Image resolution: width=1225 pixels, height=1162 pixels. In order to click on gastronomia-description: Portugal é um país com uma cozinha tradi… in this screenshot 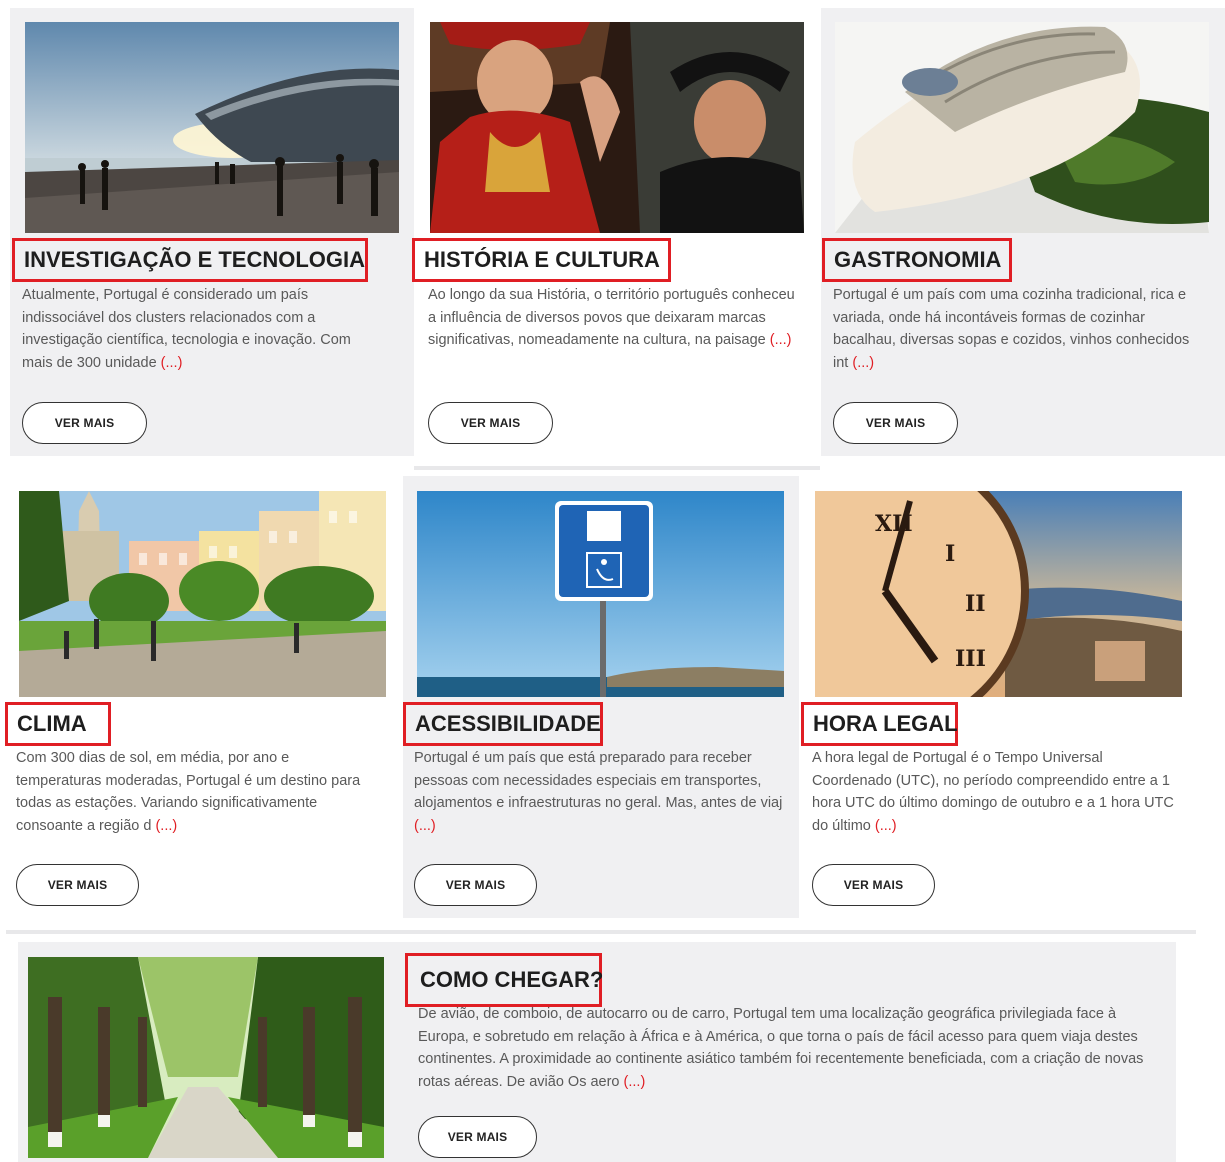, I will do `click(1013, 329)`.